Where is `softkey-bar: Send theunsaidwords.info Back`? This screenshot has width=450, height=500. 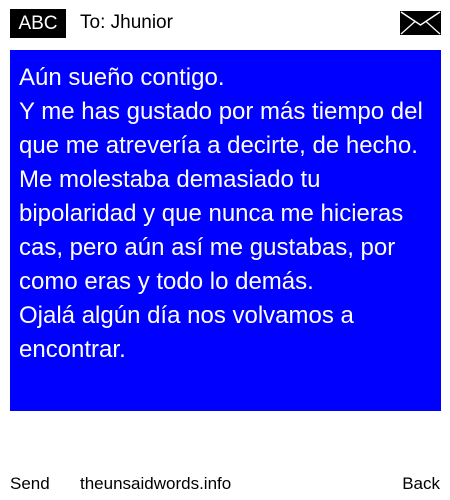
softkey-bar: Send theunsaidwords.info Back is located at coordinates (225, 484).